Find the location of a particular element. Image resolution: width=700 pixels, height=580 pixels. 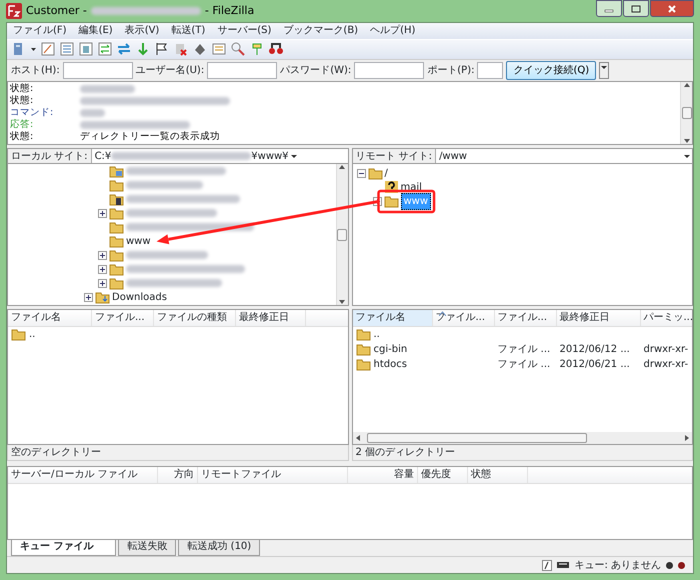

maximize-icon is located at coordinates (636, 8).